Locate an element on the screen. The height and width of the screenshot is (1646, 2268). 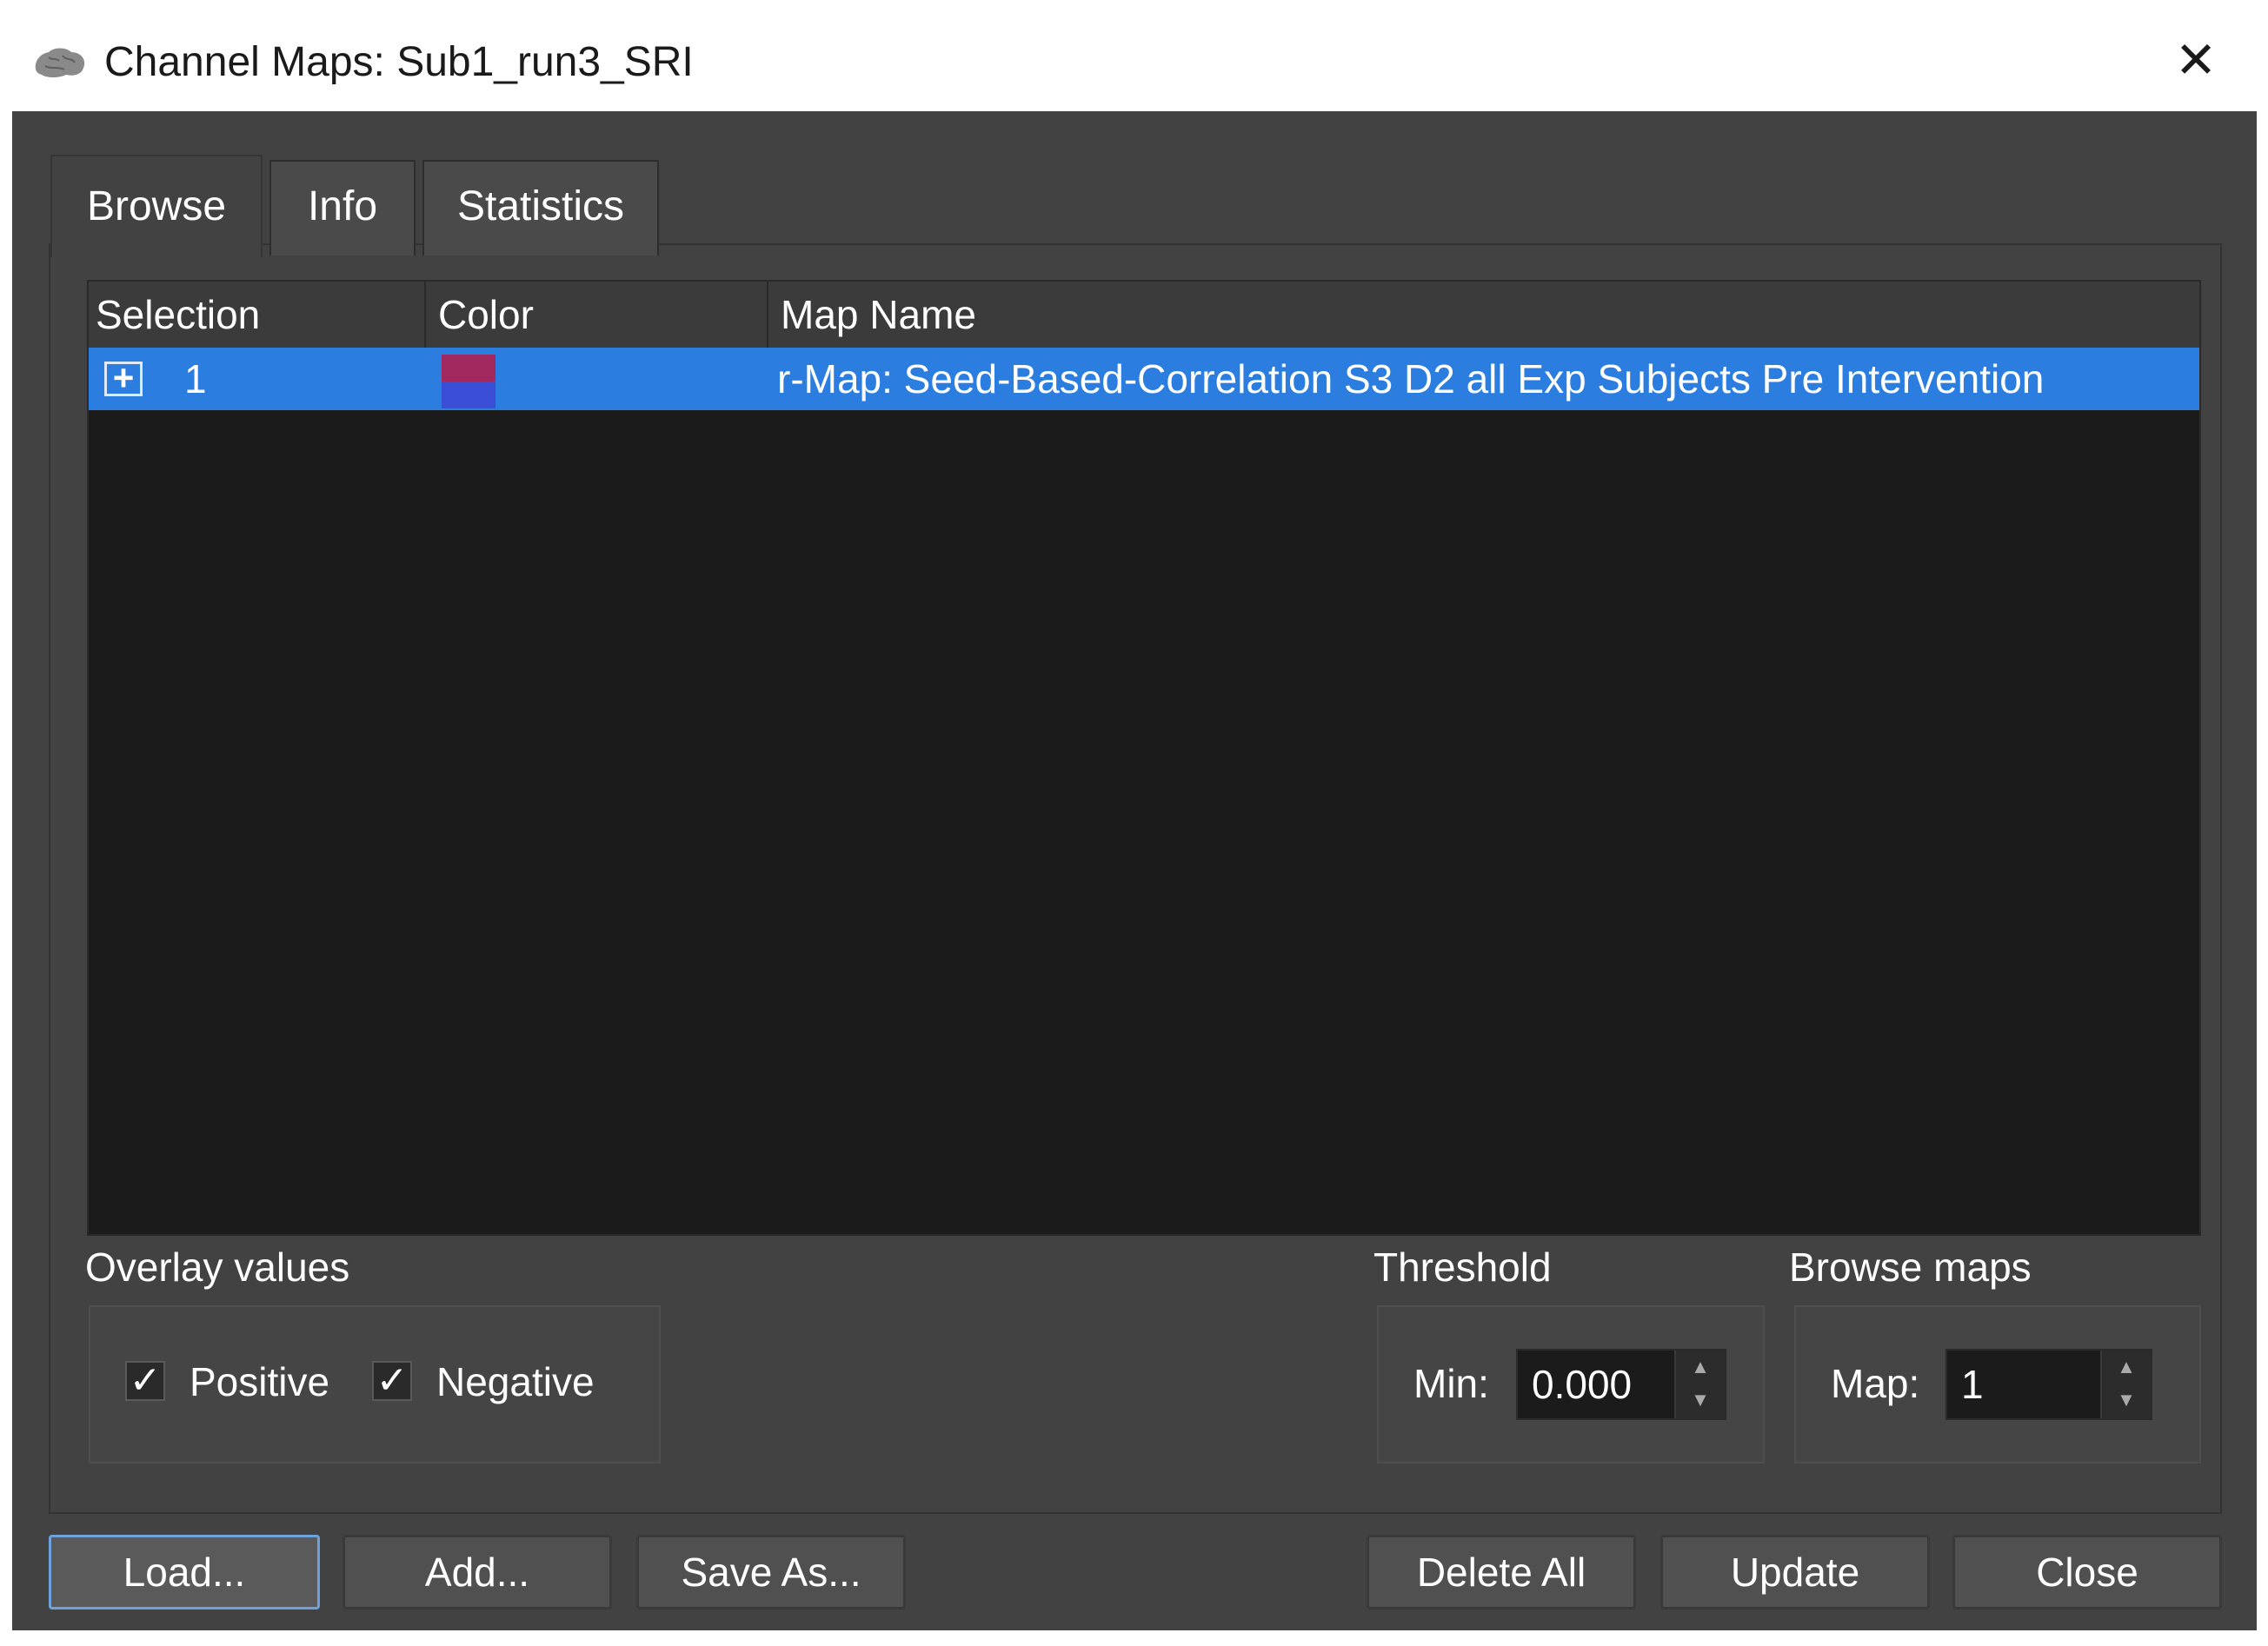
swatch-negative-color is located at coordinates (469, 395).